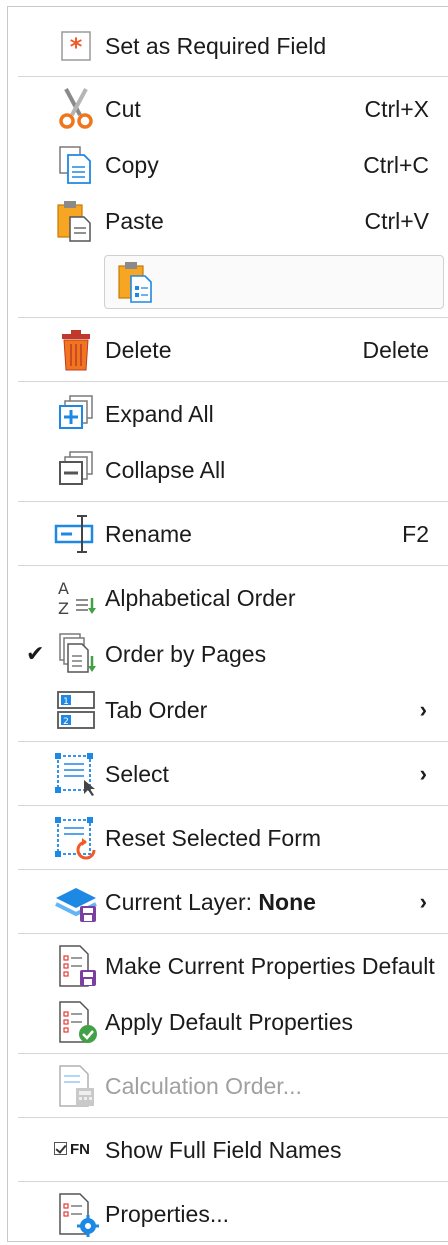 The height and width of the screenshot is (1245, 448). I want to click on cut-shortcut: Ctrl+X, so click(396, 109).